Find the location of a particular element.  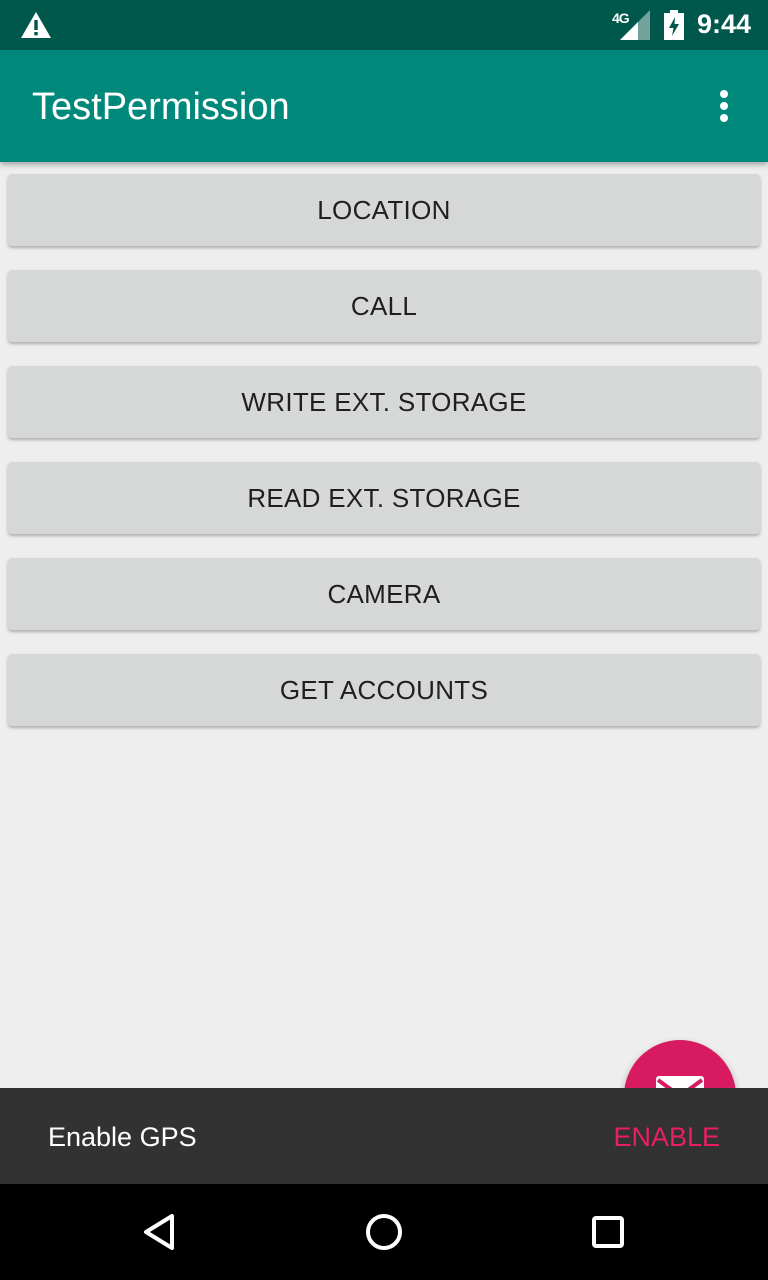

read-ext-storage-button: READ EXT. STORAGE is located at coordinates (384, 498).